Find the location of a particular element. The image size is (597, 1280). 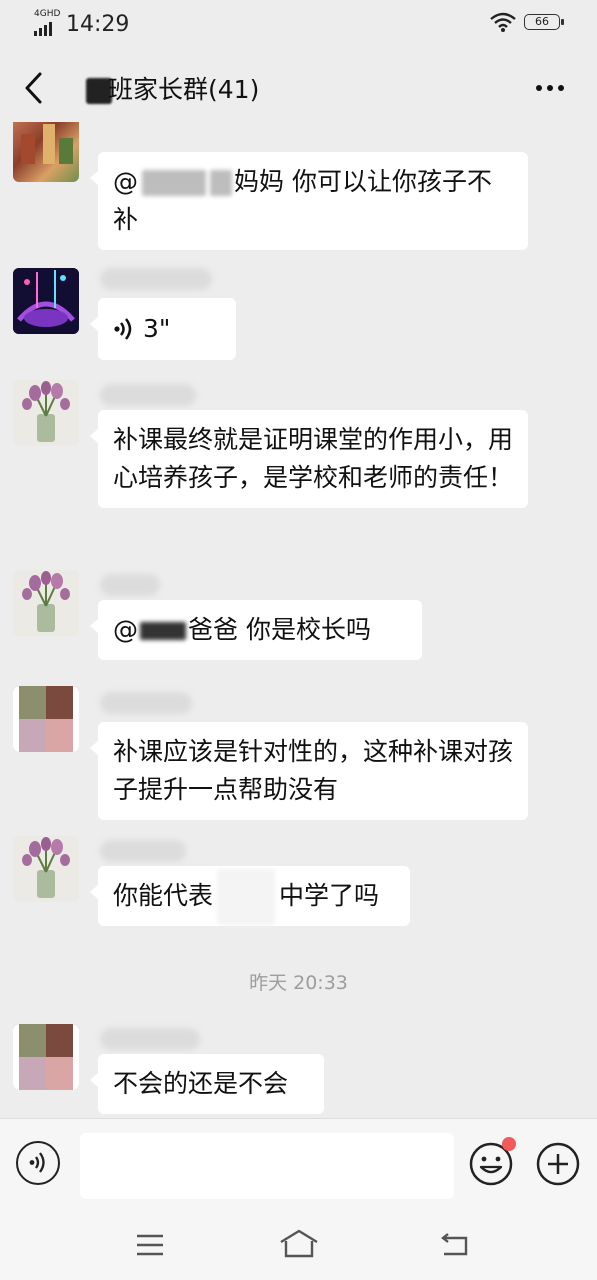

status-time: 14:29 is located at coordinates (98, 24).